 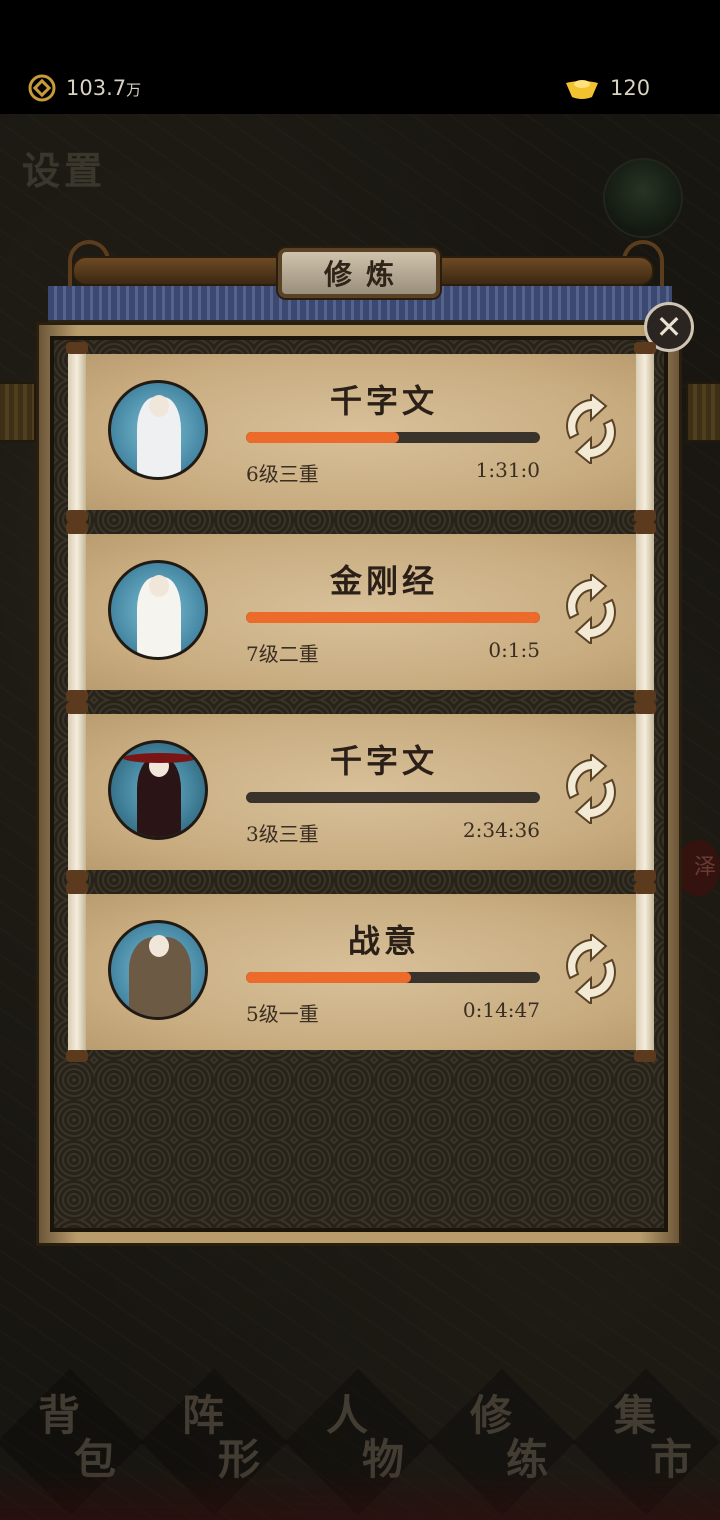 I want to click on currency-bar: 103.7万 120, so click(x=360, y=57).